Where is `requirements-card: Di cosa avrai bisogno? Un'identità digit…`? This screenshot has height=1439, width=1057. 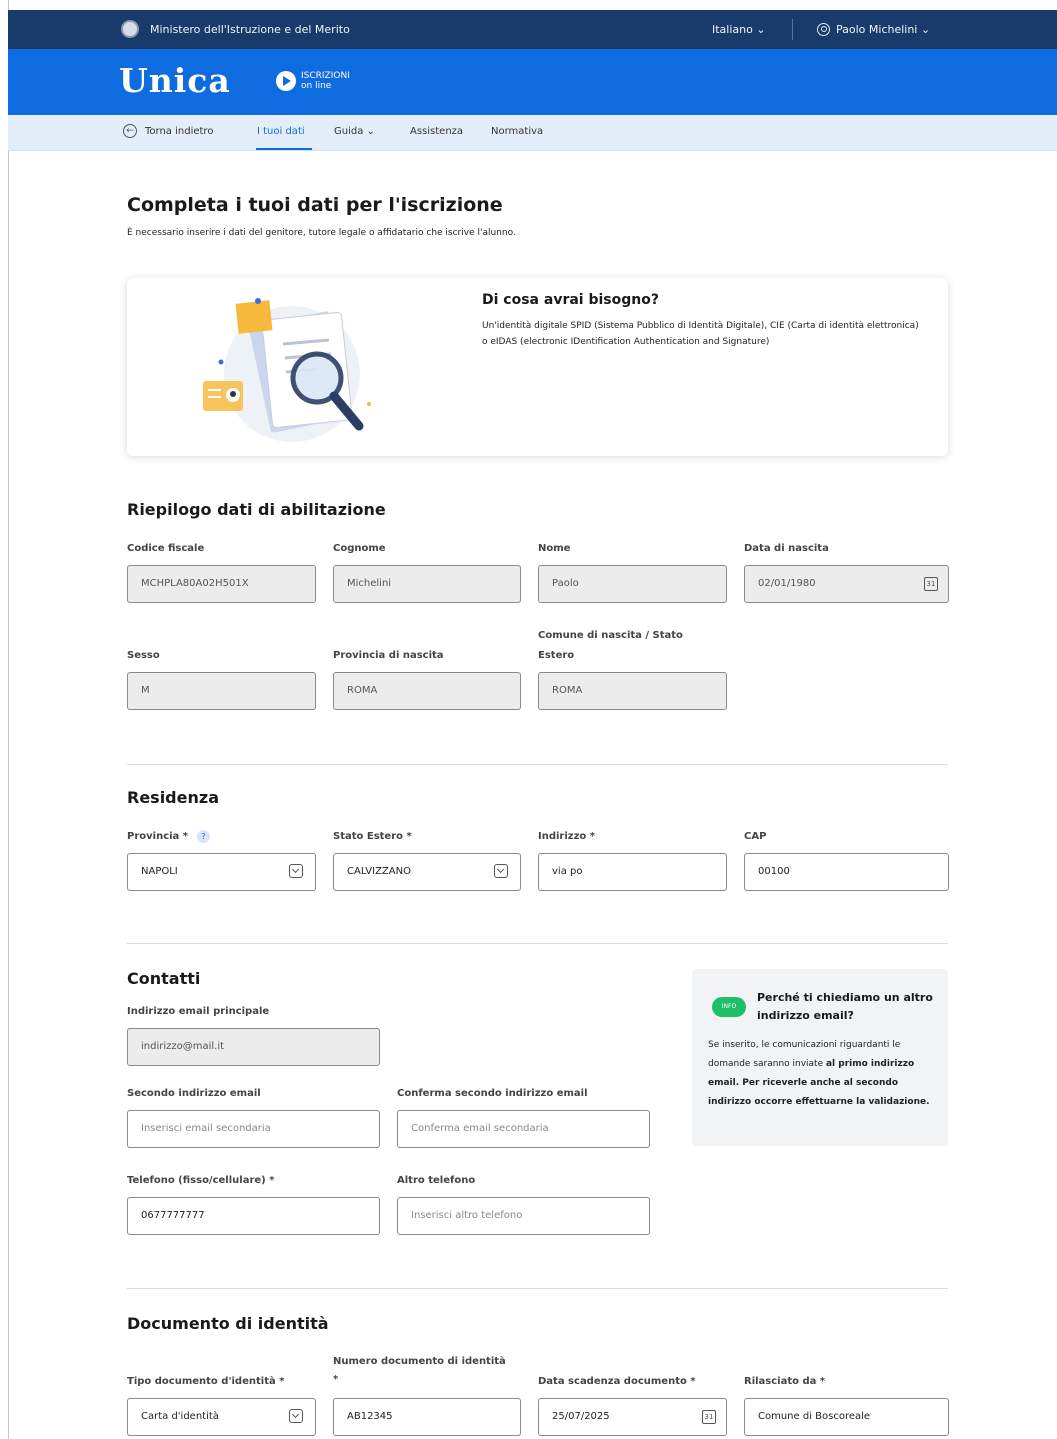 requirements-card: Di cosa avrai bisogno? Un'identità digit… is located at coordinates (537, 367).